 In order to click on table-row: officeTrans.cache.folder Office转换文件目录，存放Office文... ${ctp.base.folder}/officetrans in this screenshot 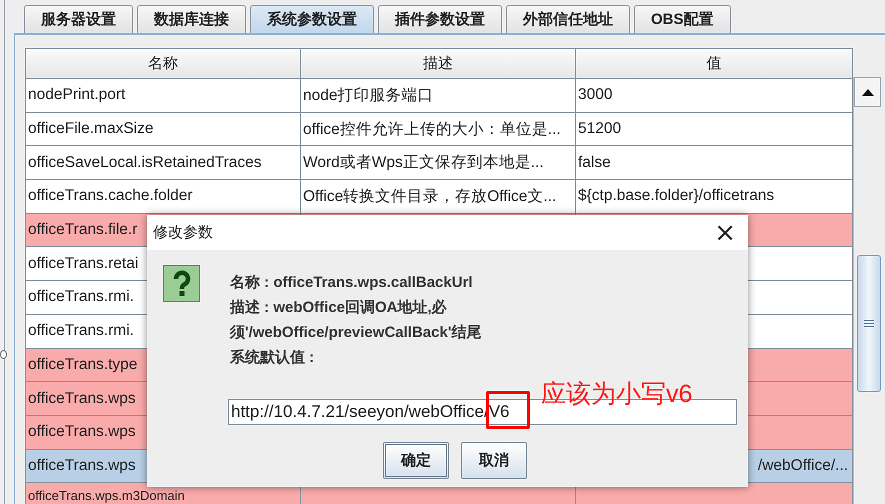, I will do `click(439, 197)`.